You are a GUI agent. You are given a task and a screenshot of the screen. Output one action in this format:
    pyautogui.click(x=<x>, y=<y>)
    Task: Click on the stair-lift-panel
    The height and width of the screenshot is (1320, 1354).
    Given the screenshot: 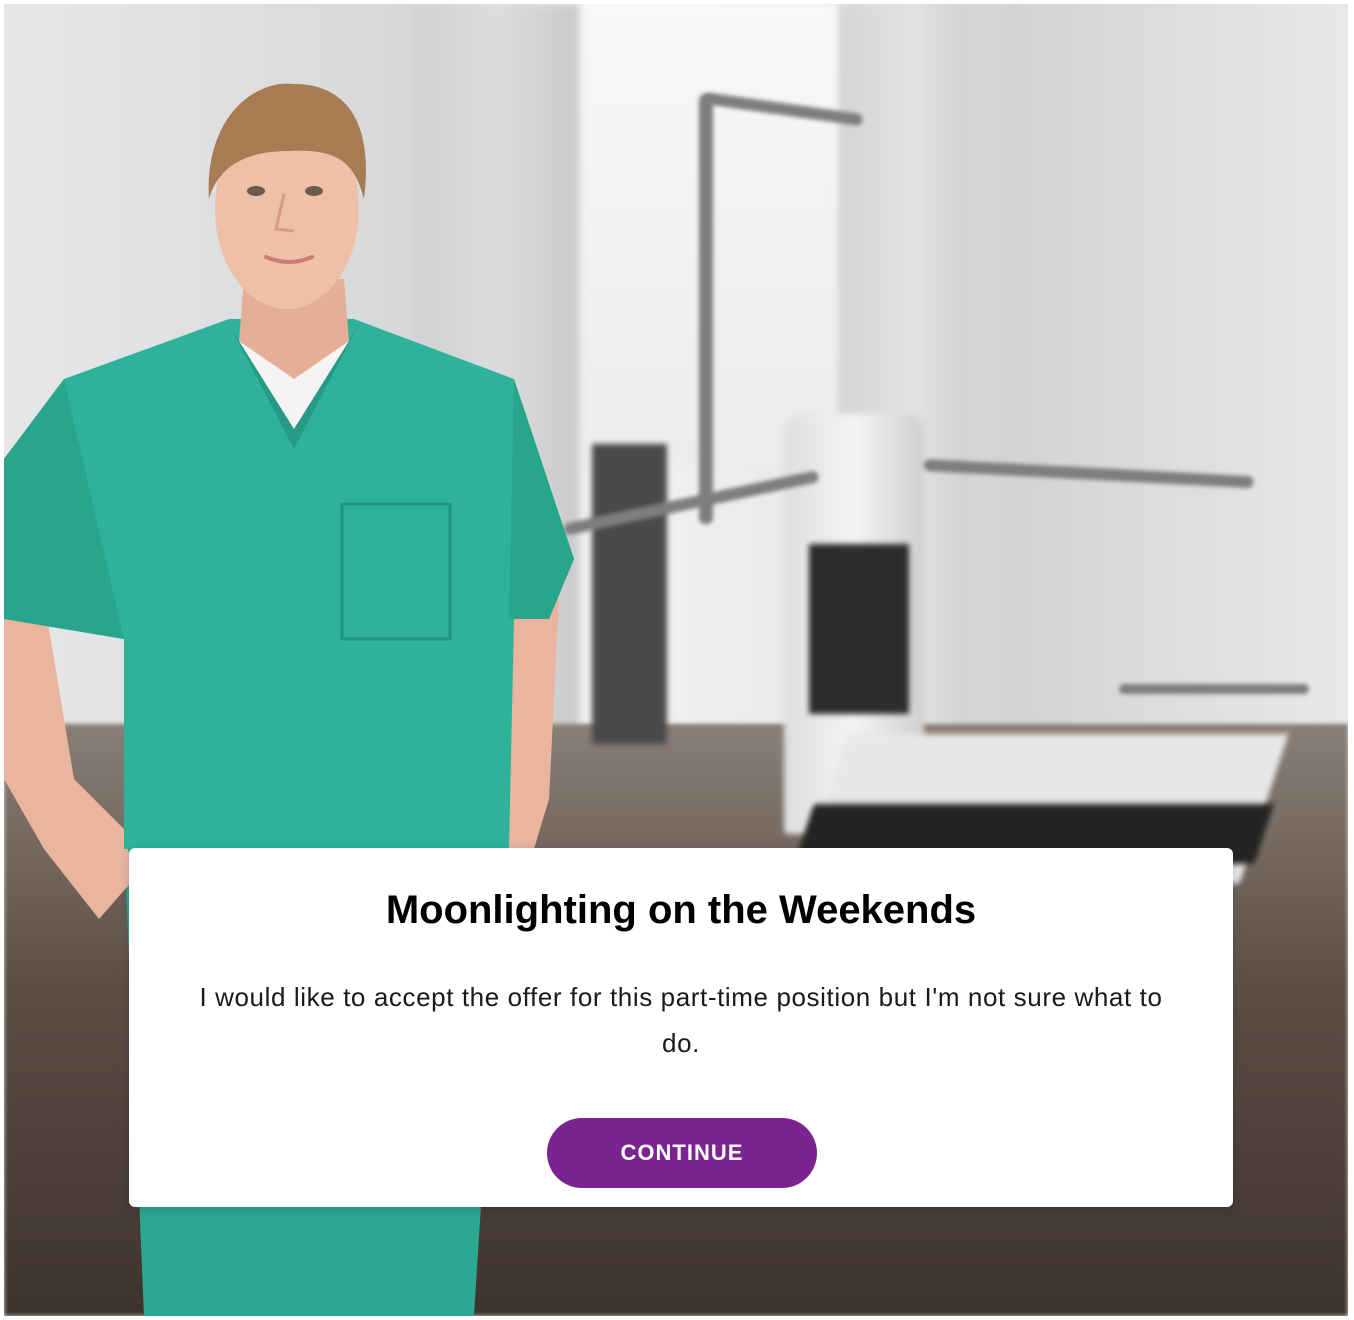 What is the action you would take?
    pyautogui.click(x=859, y=629)
    